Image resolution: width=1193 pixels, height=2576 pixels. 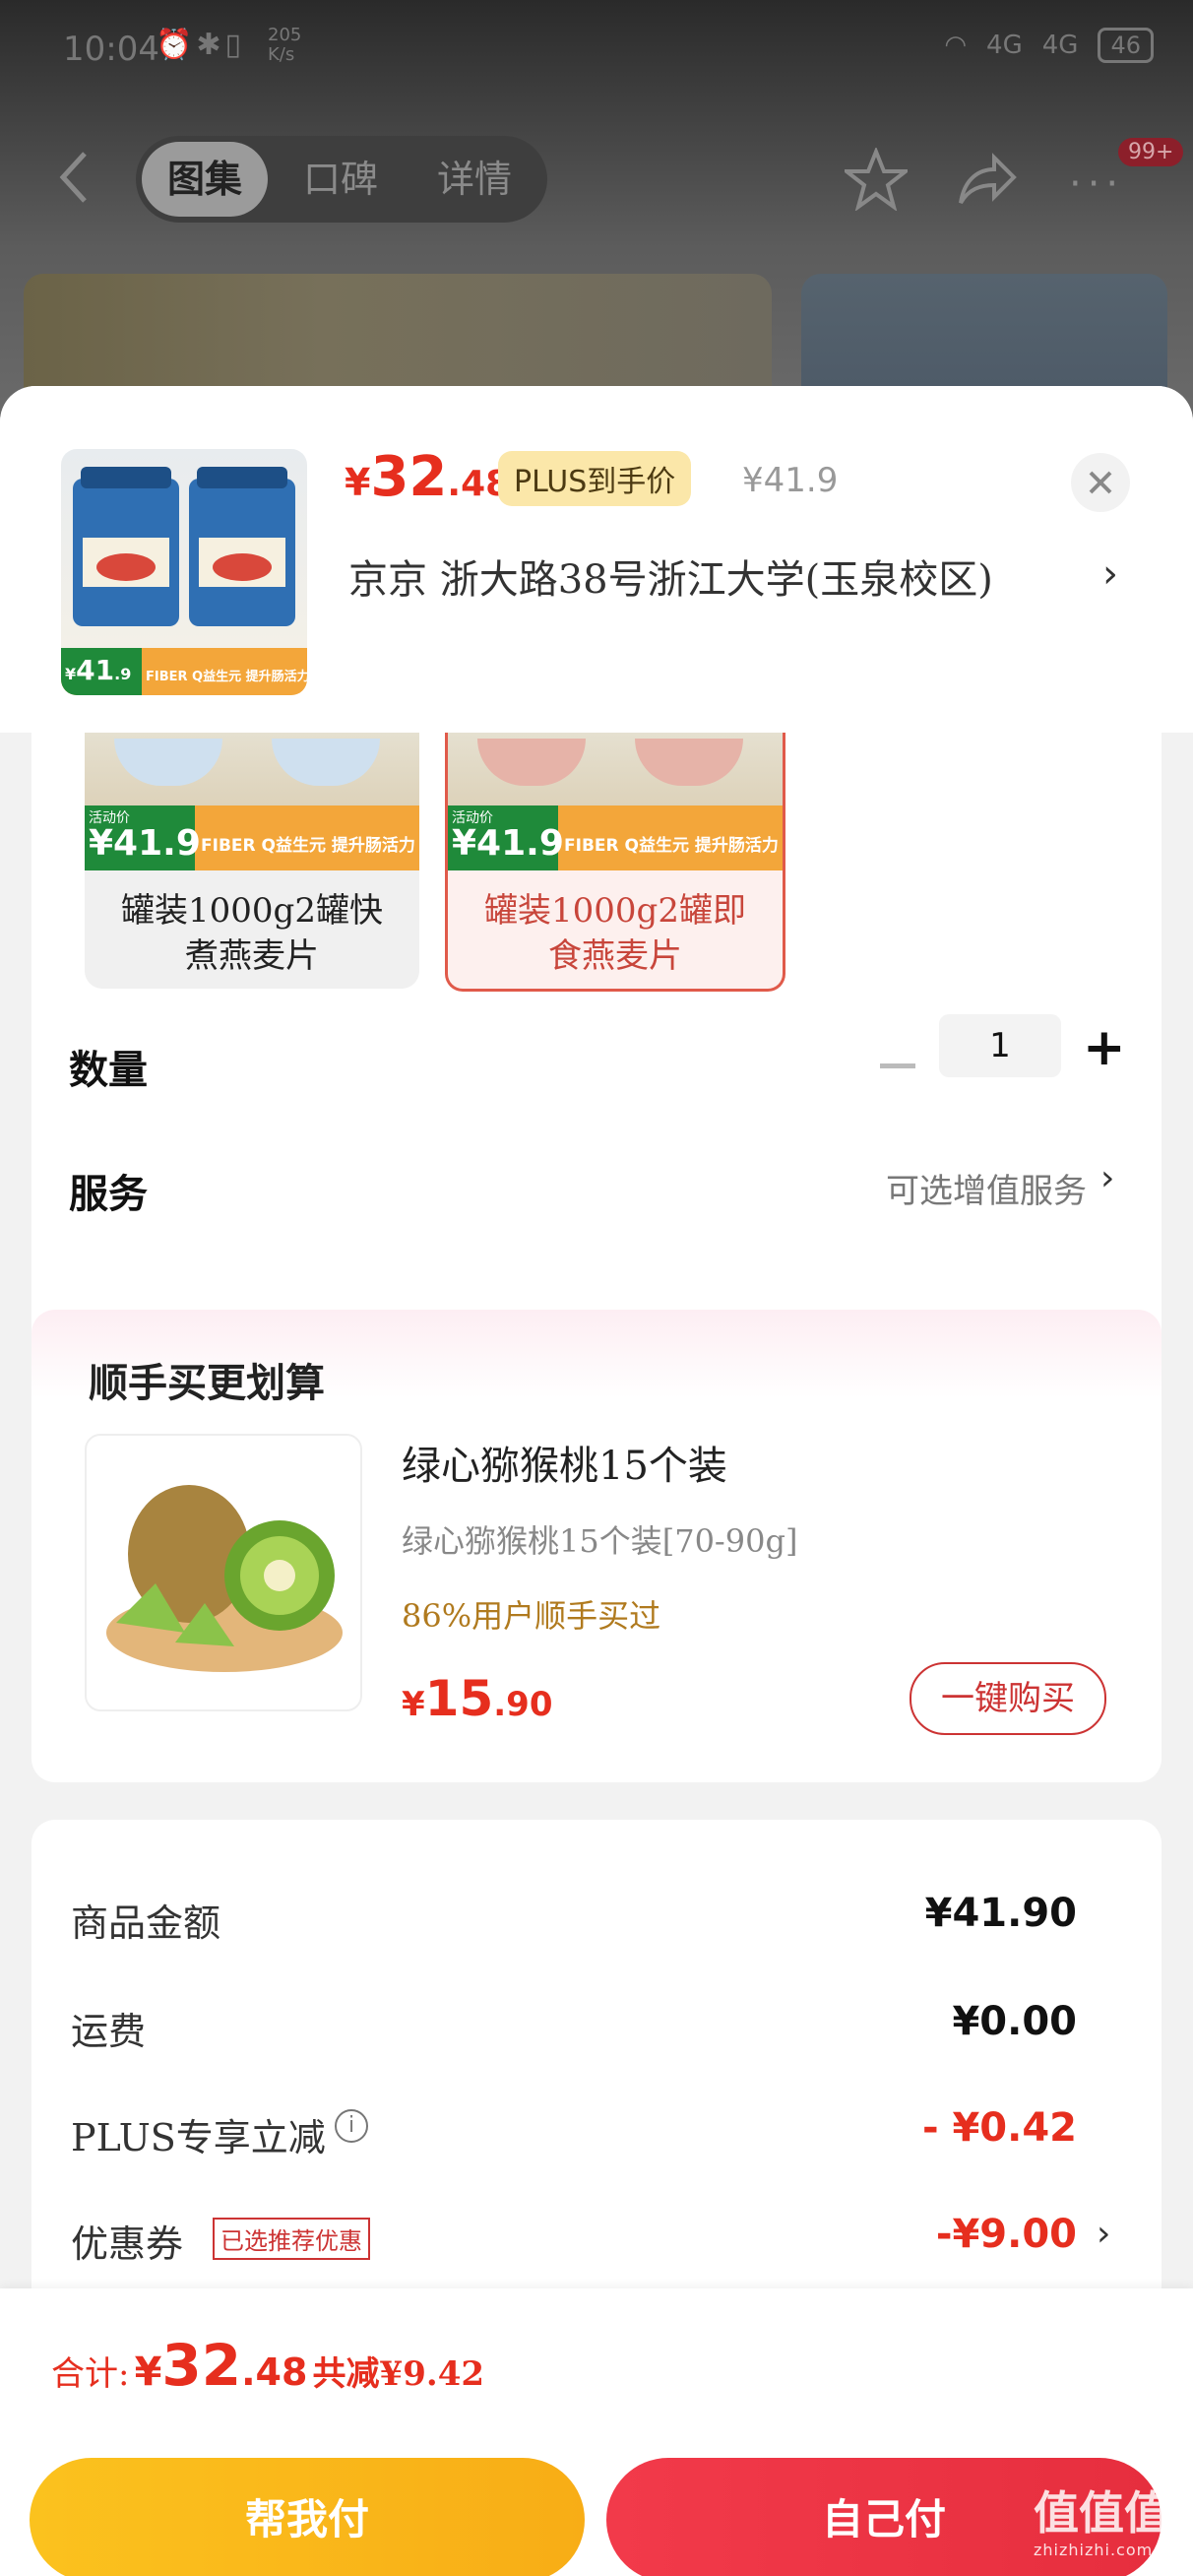 I want to click on quantity-minus-button, so click(x=897, y=1065).